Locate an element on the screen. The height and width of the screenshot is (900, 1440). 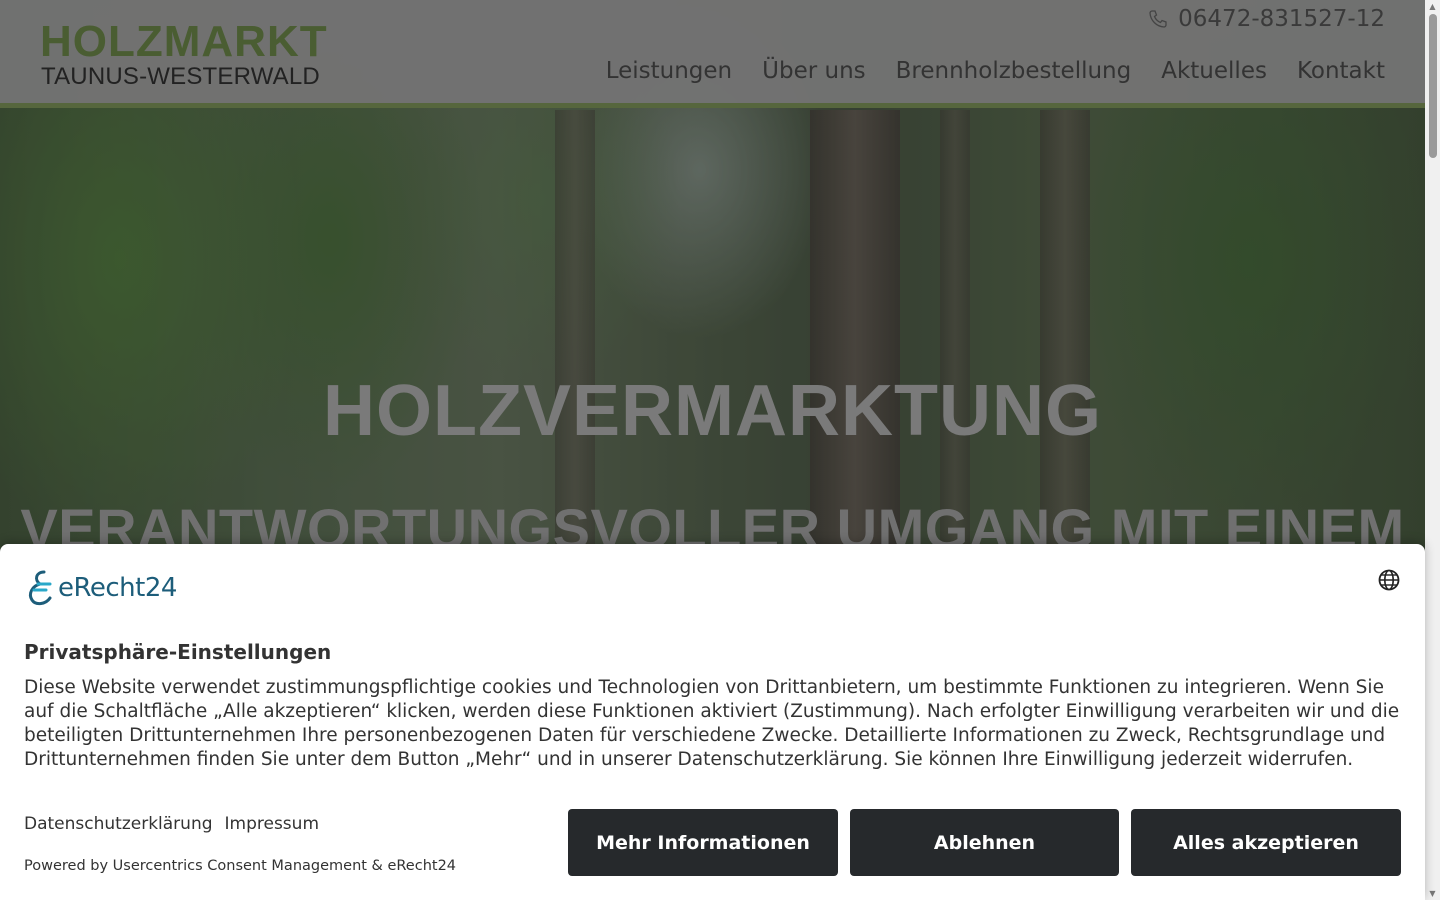
logo-tagline: TAUNUS-WESTERWALD is located at coordinates (180, 76).